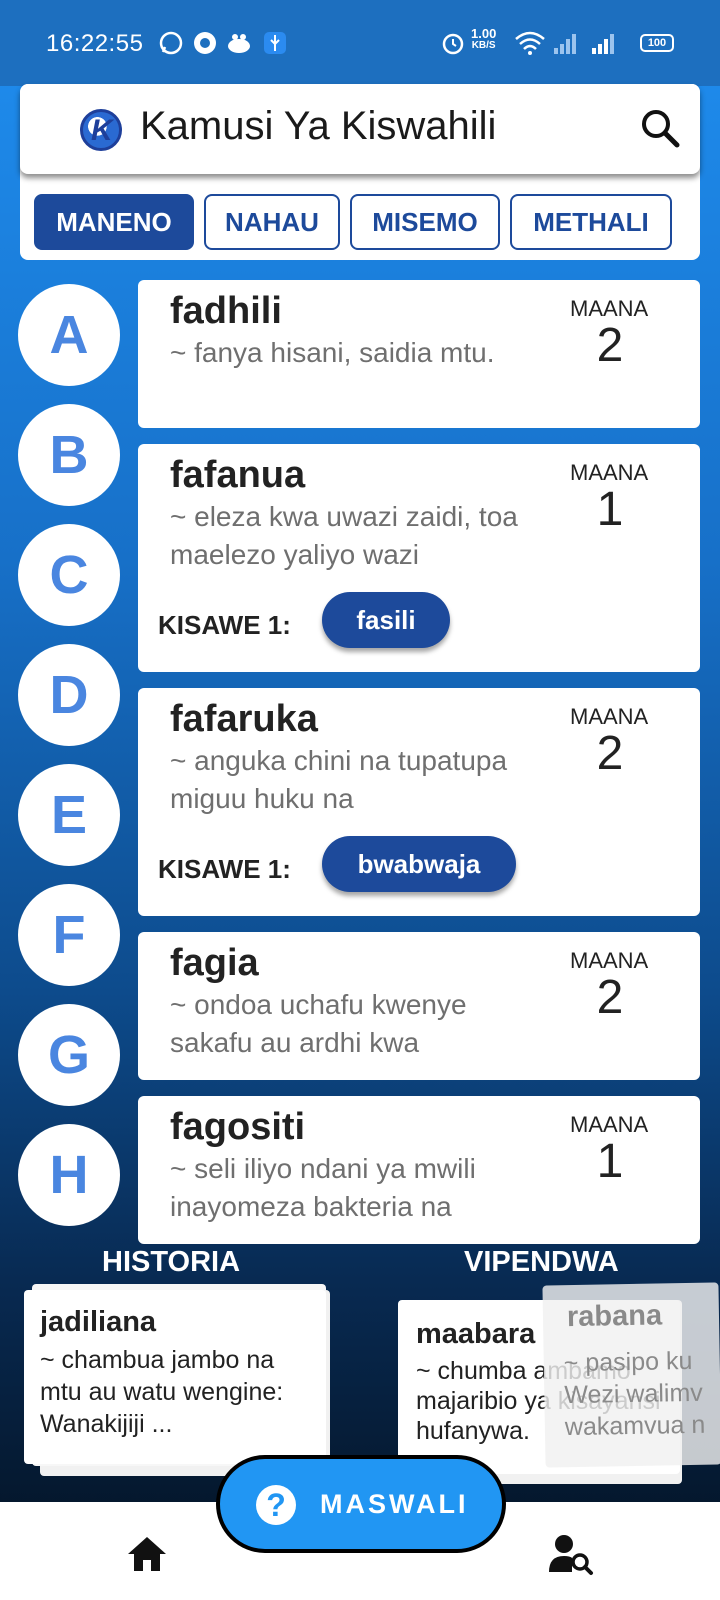  I want to click on word-title: fadhili, so click(226, 311).